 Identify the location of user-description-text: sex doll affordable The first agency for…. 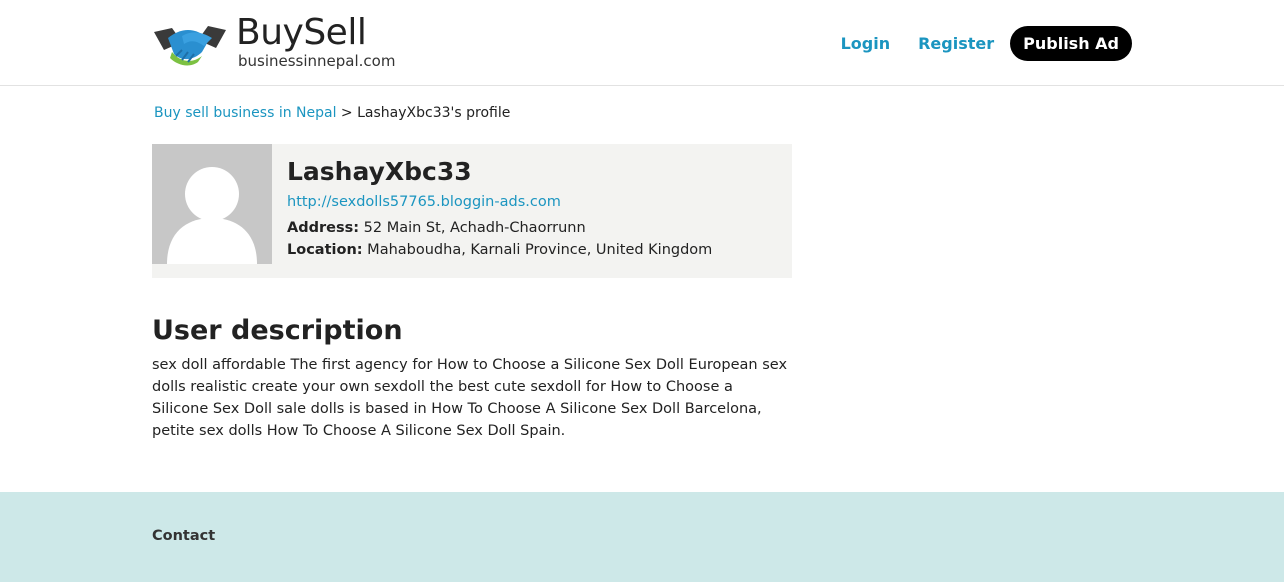
(470, 398).